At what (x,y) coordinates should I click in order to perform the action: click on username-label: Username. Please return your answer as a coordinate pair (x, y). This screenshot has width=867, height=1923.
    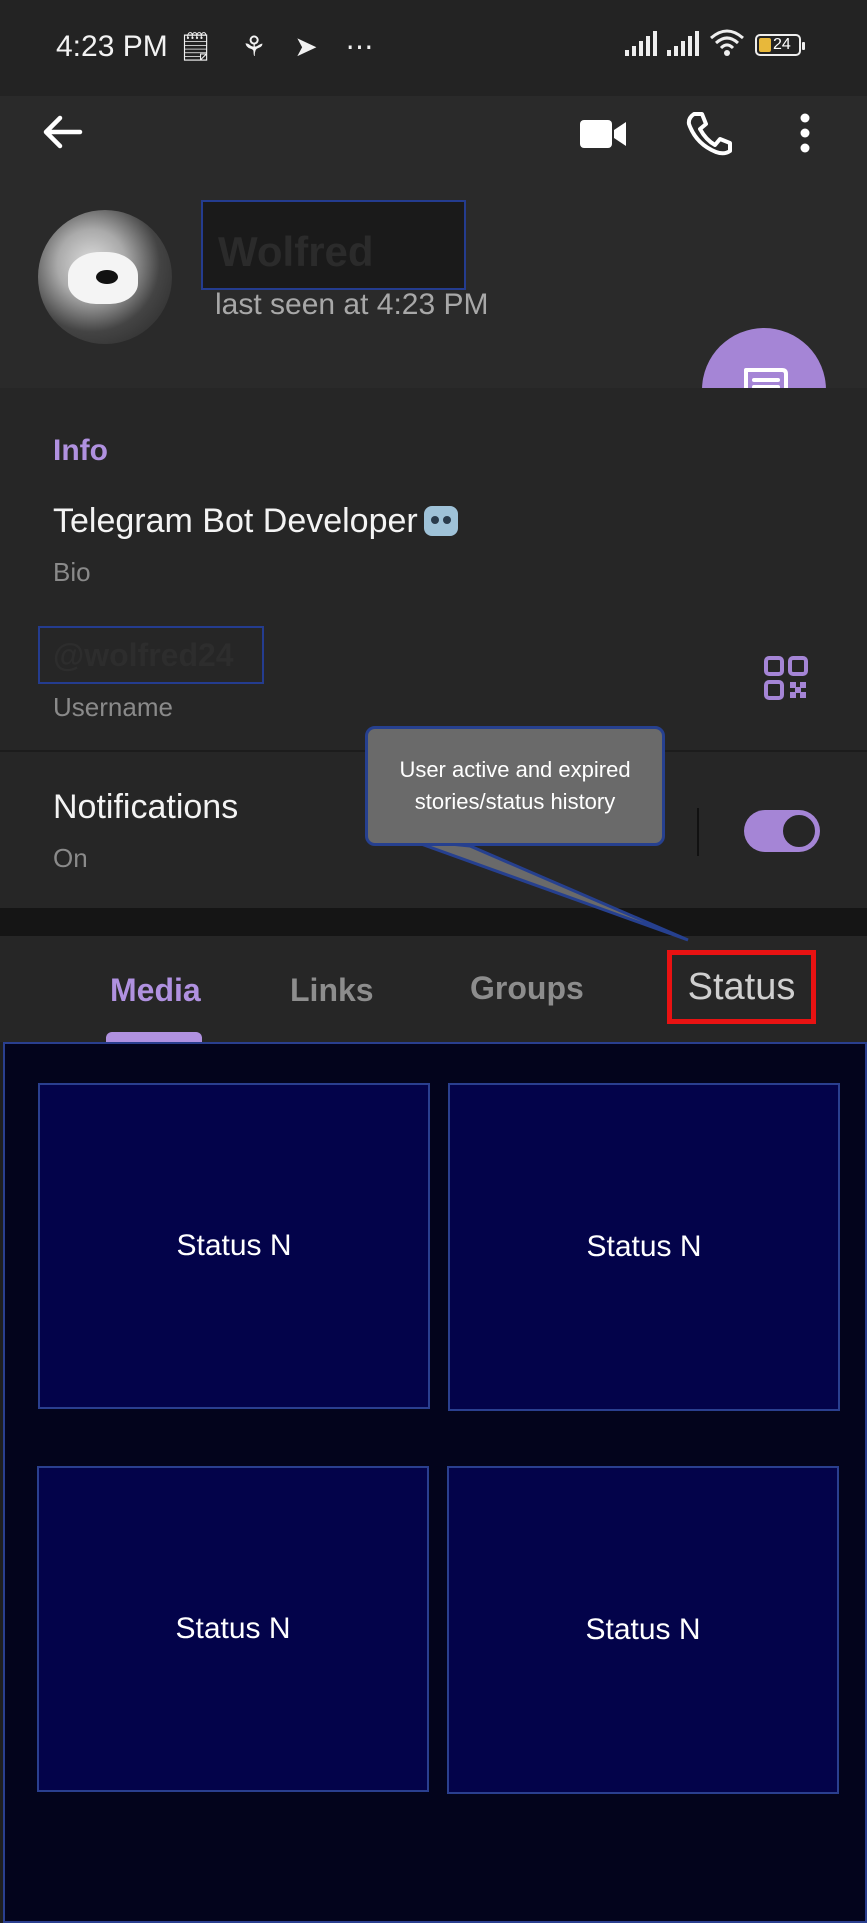
    Looking at the image, I should click on (113, 707).